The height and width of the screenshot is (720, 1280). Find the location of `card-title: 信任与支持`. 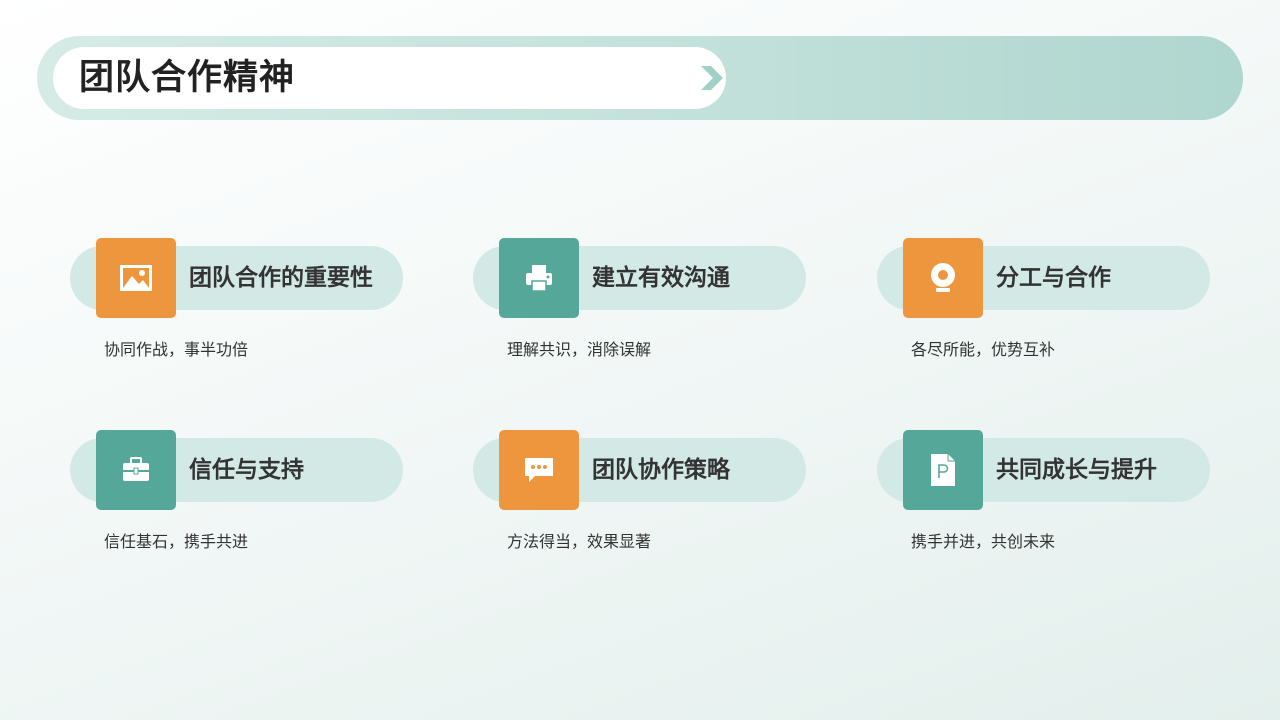

card-title: 信任与支持 is located at coordinates (246, 470).